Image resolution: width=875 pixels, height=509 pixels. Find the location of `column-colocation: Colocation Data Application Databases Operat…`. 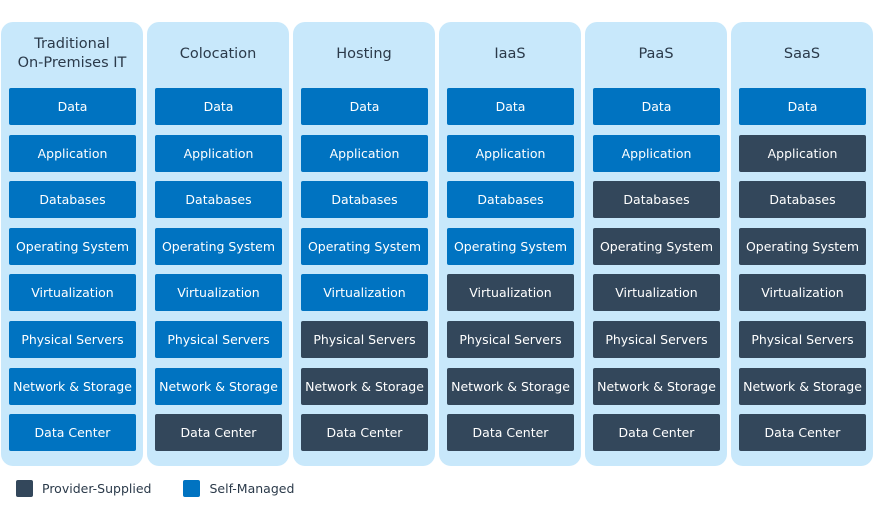

column-colocation: Colocation Data Application Databases Operat… is located at coordinates (218, 244).